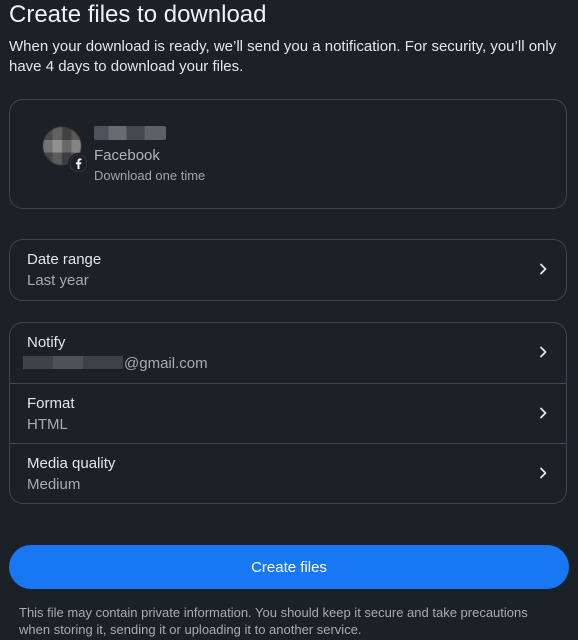 The width and height of the screenshot is (578, 640). I want to click on page-title: Create files to download, so click(138, 14).